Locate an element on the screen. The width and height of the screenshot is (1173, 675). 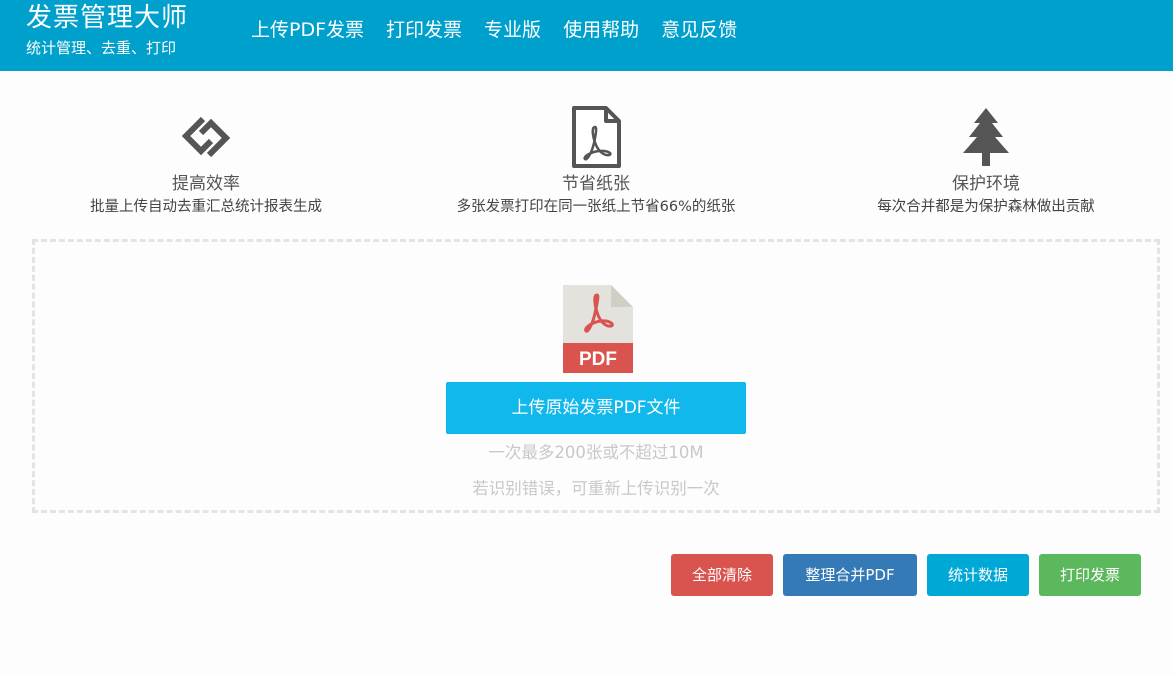
upload-limit-hint: 一次最多200张或不超过10M is located at coordinates (596, 452).